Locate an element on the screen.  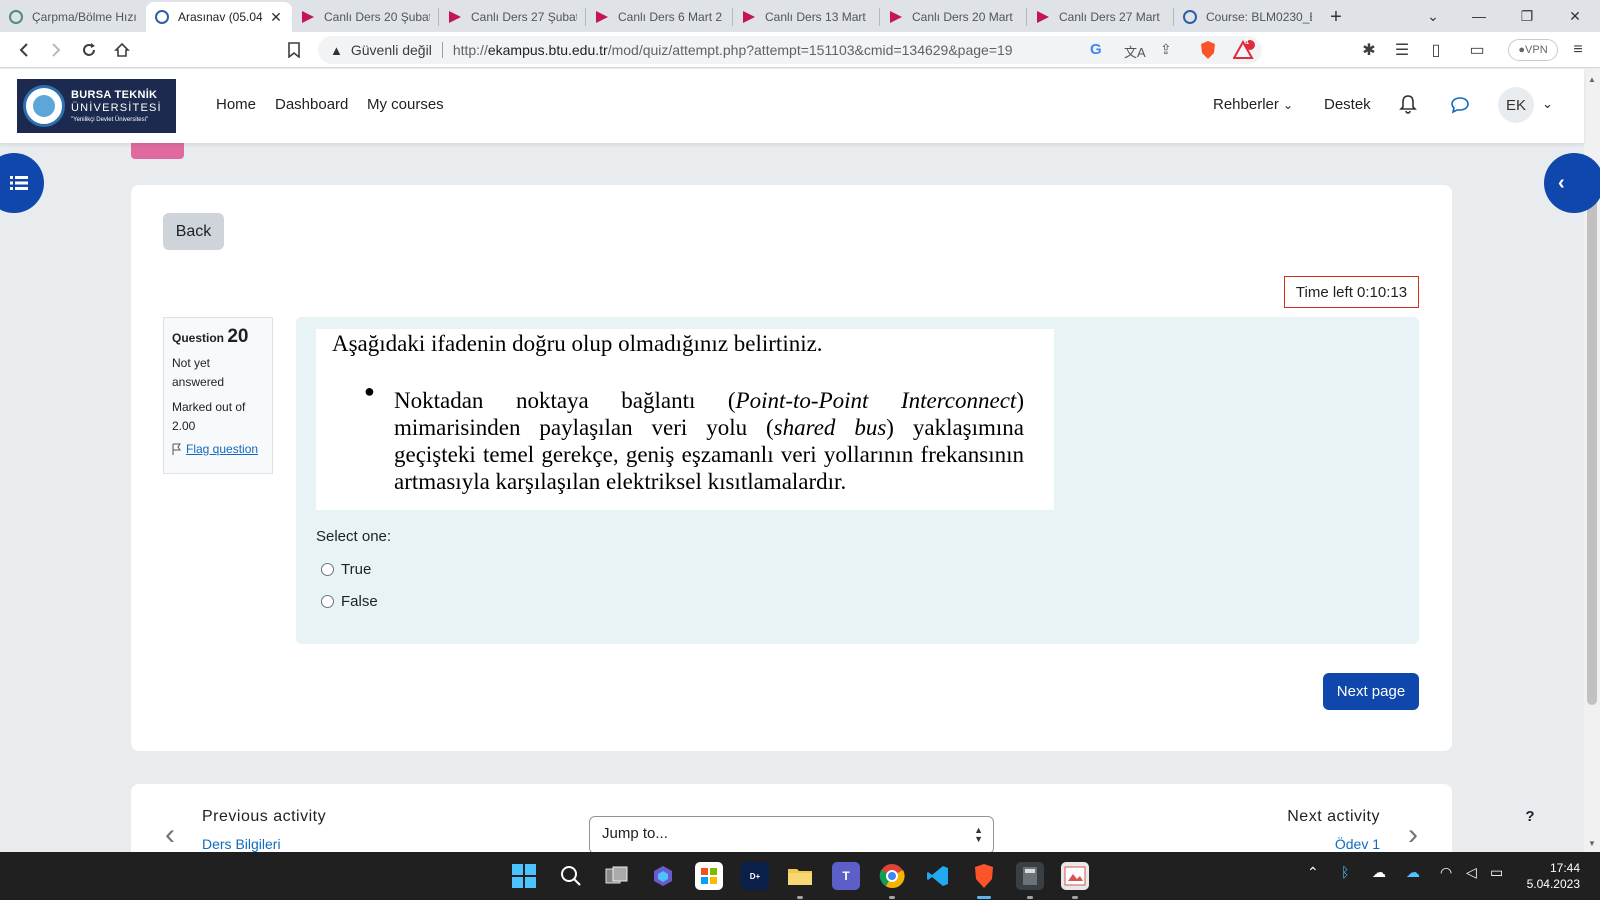
translate-icon: 文A is located at coordinates (1135, 51).